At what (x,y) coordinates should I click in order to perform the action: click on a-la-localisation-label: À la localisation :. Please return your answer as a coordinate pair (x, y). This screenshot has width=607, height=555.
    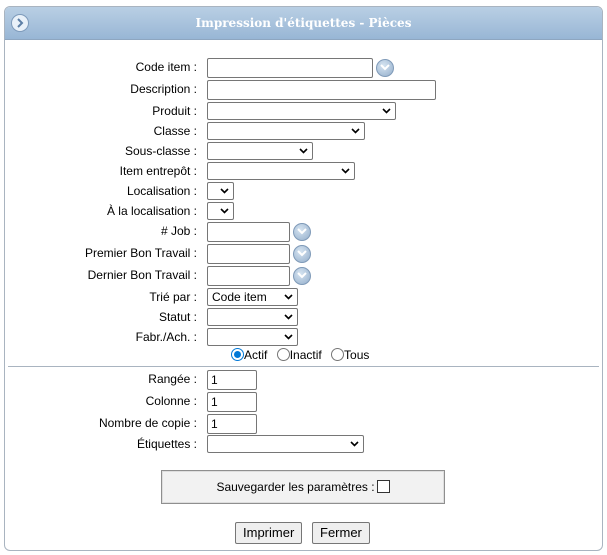
    Looking at the image, I should click on (151, 211).